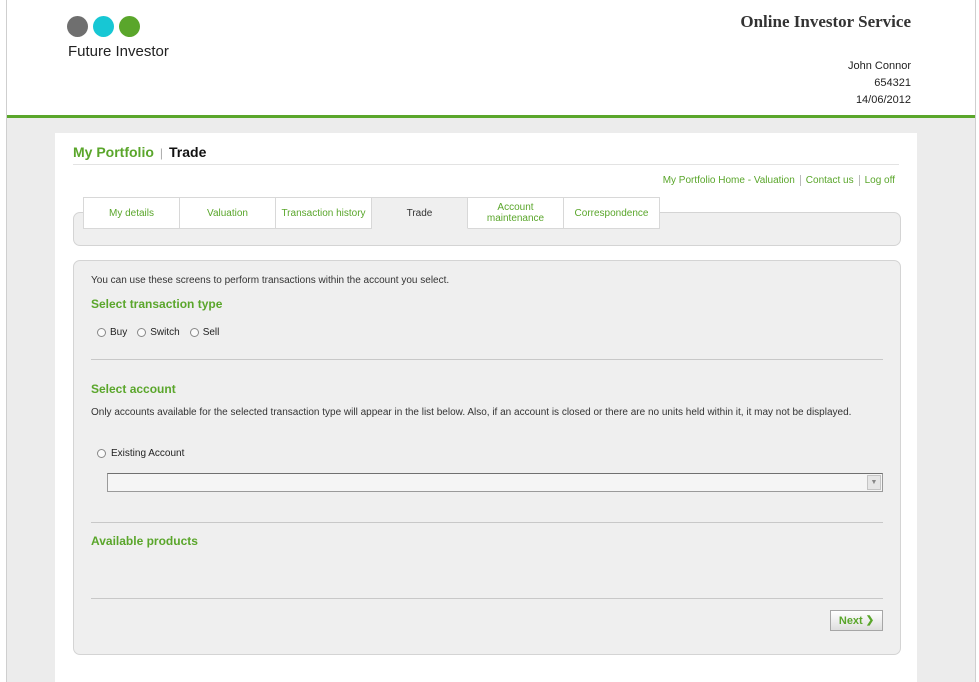 The image size is (979, 682). Describe the element at coordinates (829, 180) in the screenshot. I see `link-contact-us: Contact us` at that location.